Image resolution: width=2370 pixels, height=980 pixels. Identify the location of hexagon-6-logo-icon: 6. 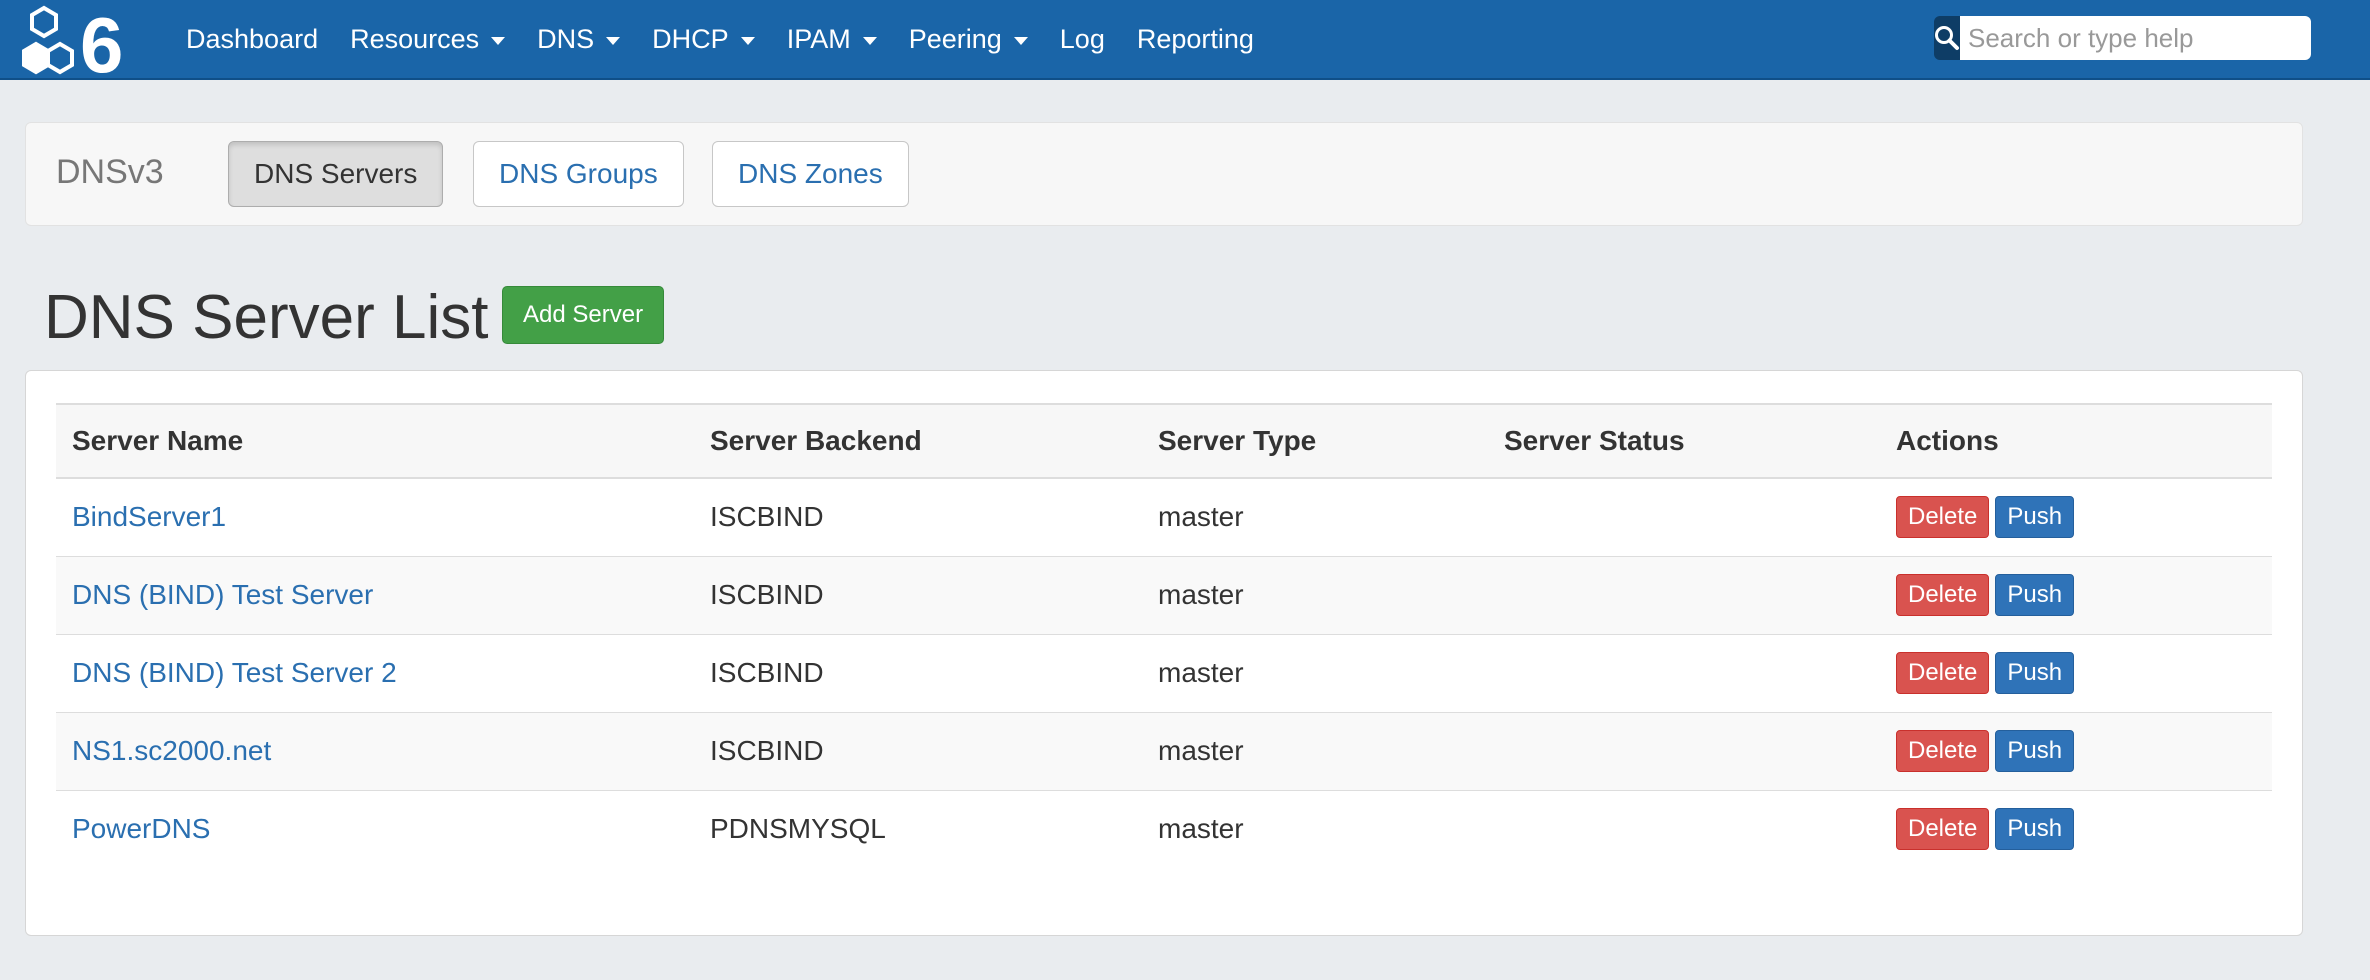
(87, 40).